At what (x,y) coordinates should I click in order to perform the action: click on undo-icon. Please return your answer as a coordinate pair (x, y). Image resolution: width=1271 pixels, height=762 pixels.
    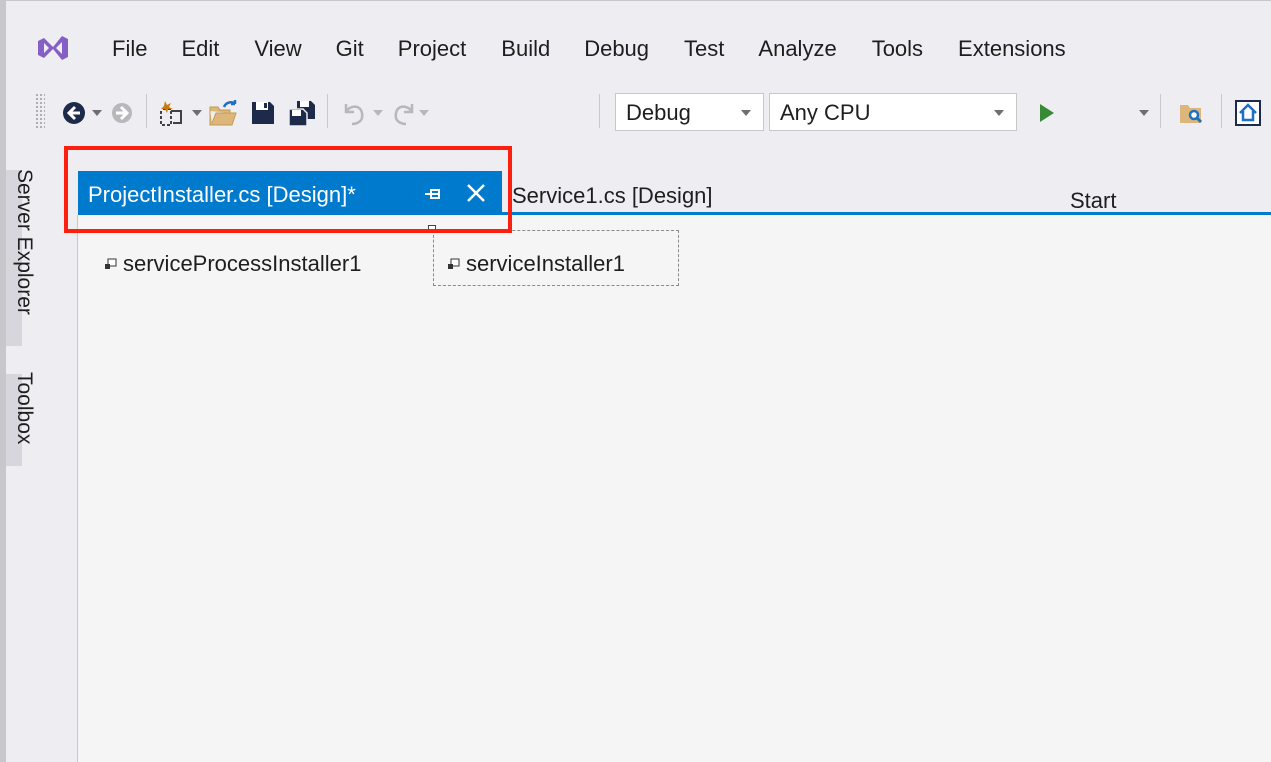
    Looking at the image, I should click on (354, 115).